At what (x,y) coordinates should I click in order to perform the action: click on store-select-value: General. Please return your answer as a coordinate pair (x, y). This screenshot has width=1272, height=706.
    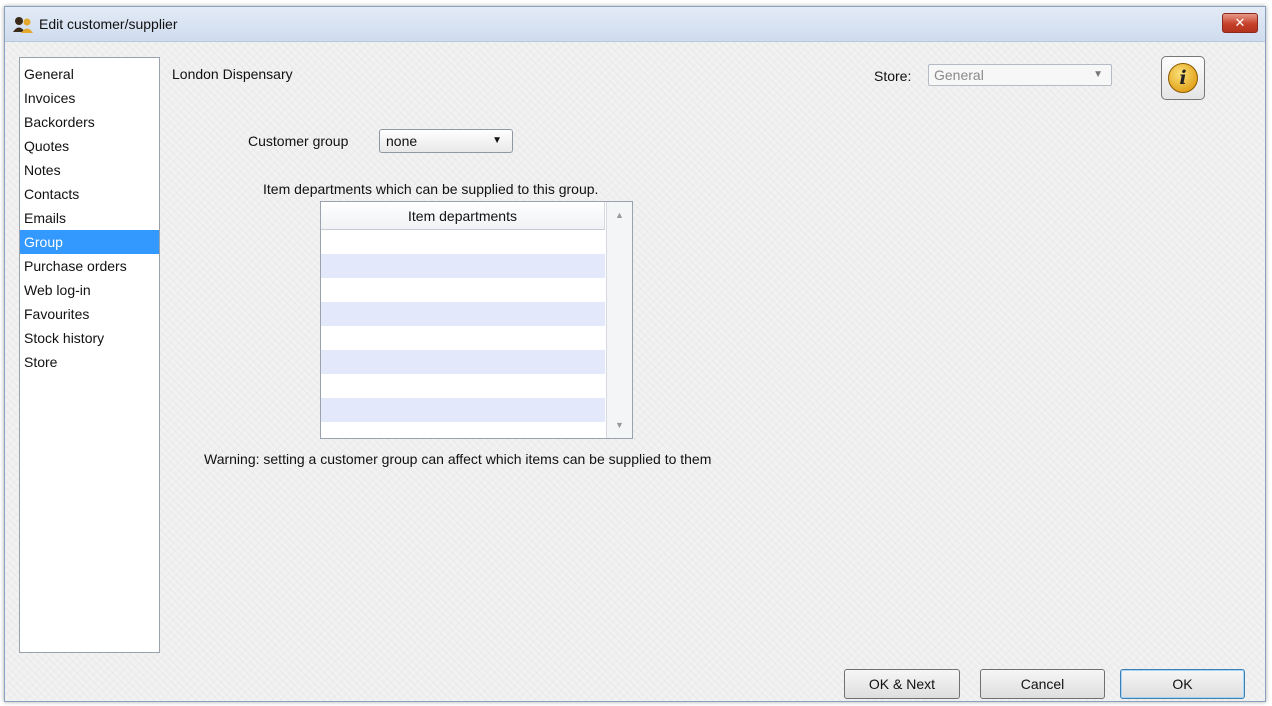
    Looking at the image, I should click on (959, 75).